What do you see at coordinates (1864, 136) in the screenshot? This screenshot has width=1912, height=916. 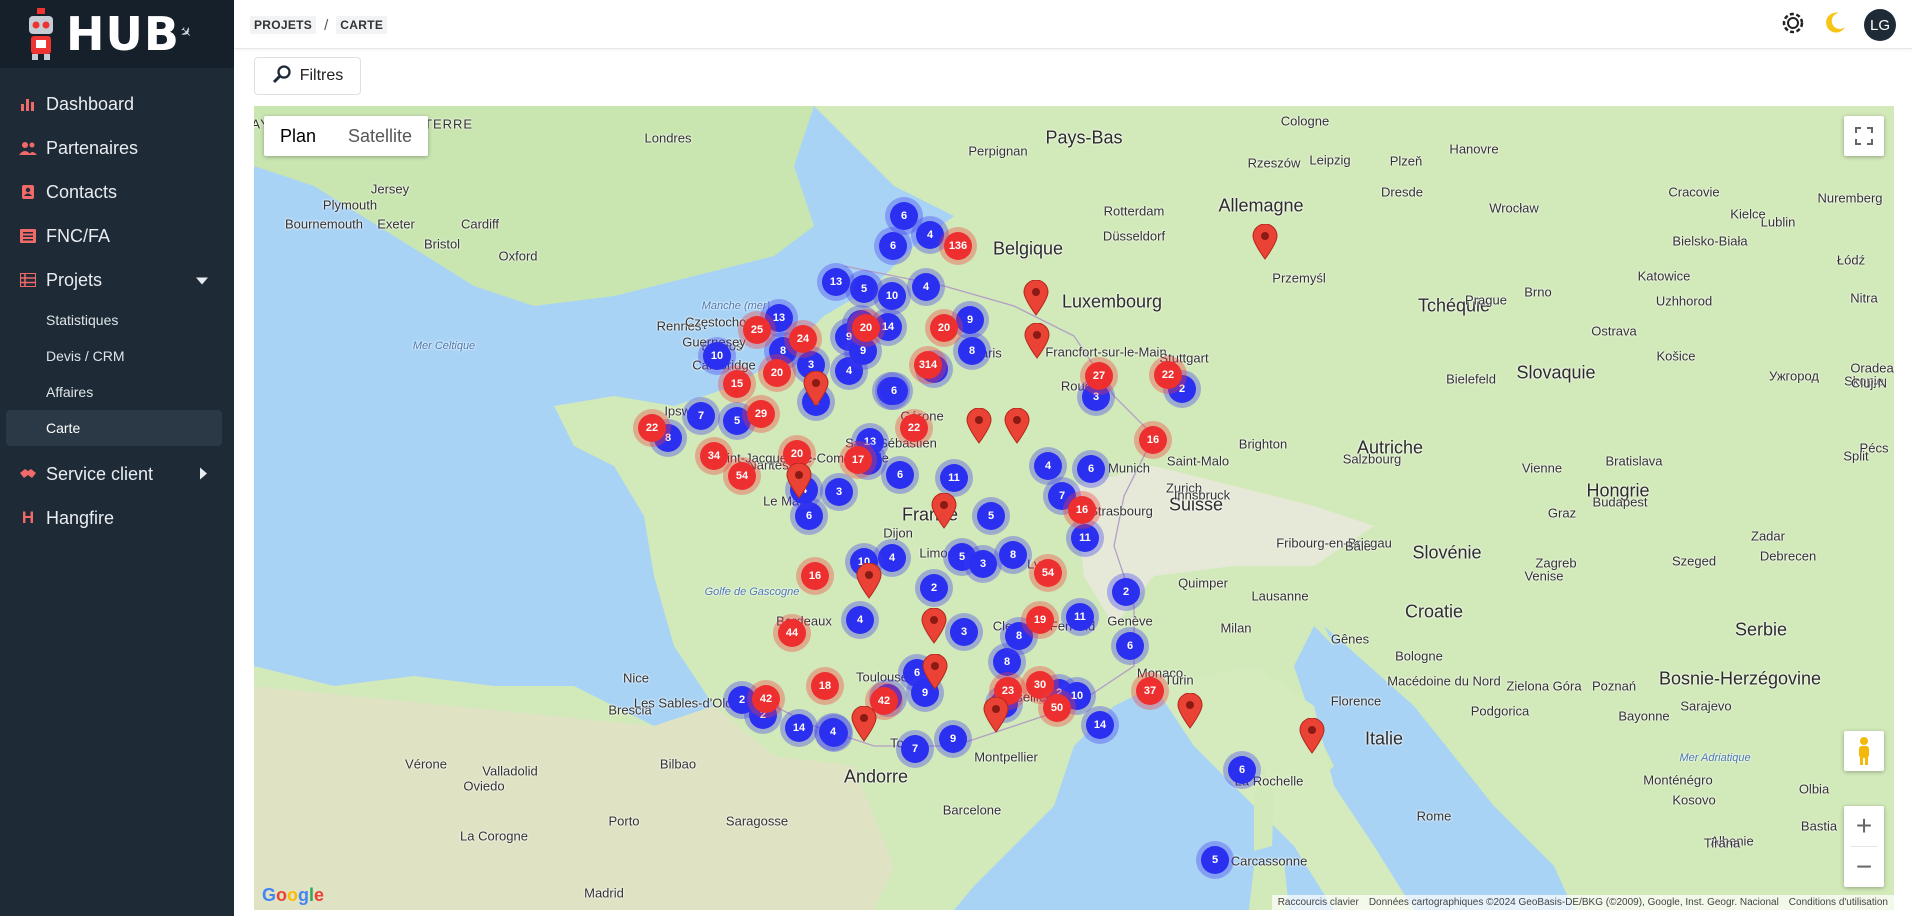 I see `fullscreen-button` at bounding box center [1864, 136].